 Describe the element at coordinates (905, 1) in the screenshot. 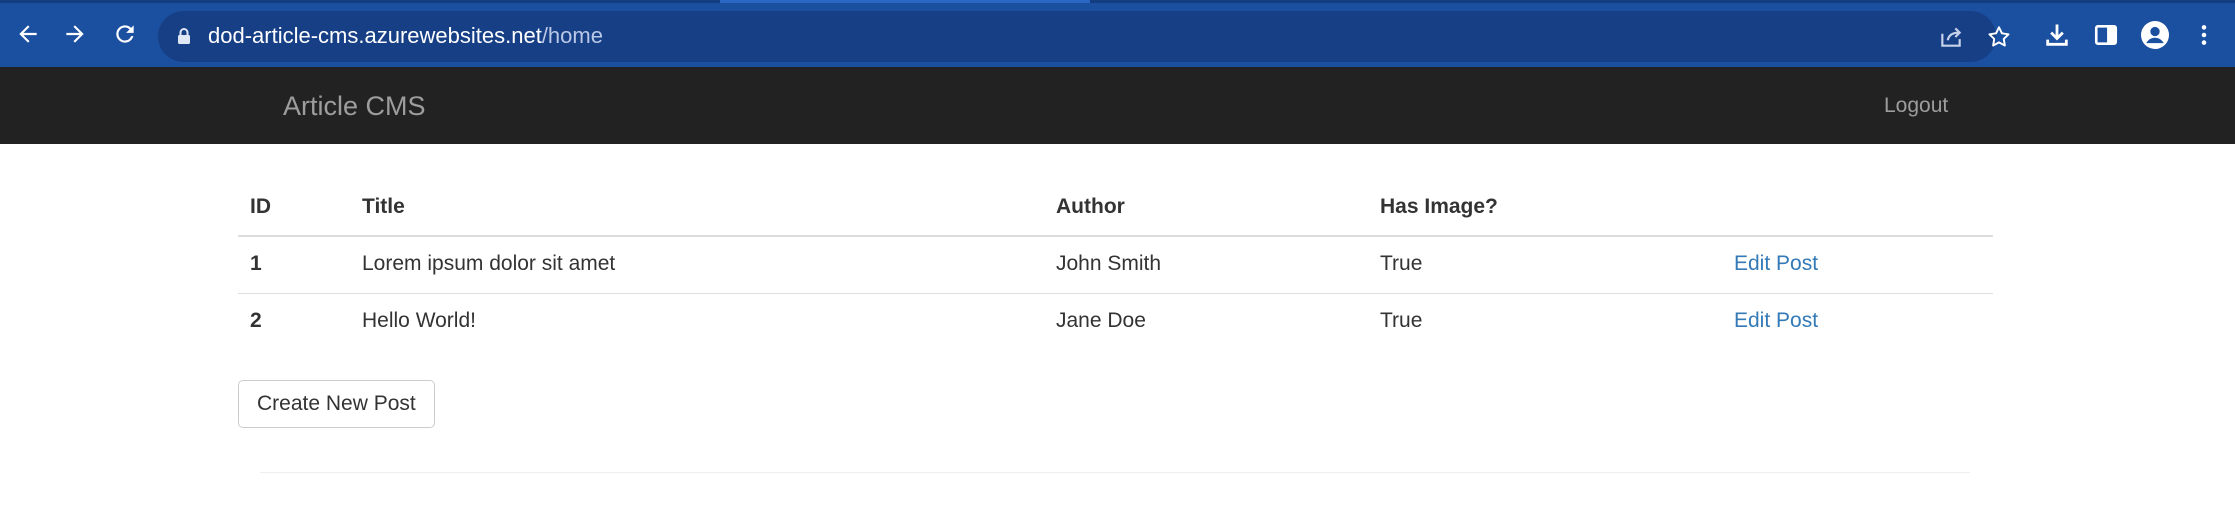

I see `active-tab-indicator` at that location.